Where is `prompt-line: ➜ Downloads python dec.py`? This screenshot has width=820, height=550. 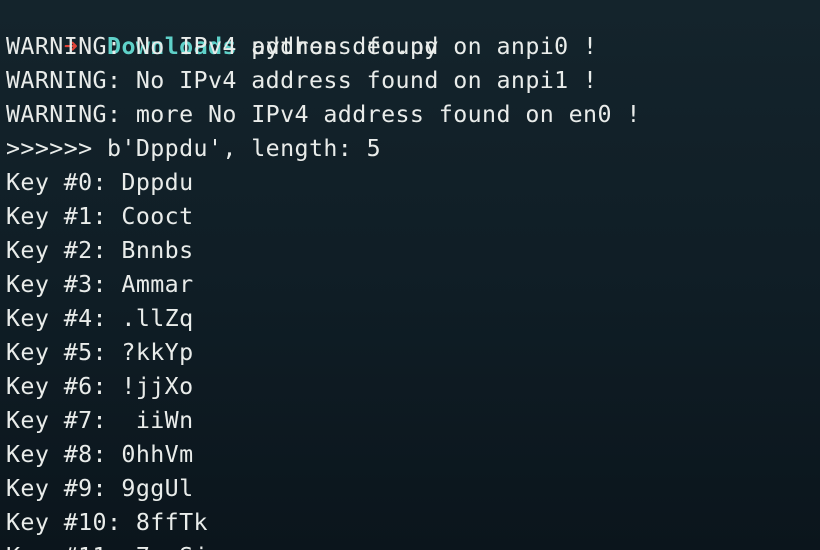
prompt-line: ➜ Downloads python dec.py is located at coordinates (222, 30).